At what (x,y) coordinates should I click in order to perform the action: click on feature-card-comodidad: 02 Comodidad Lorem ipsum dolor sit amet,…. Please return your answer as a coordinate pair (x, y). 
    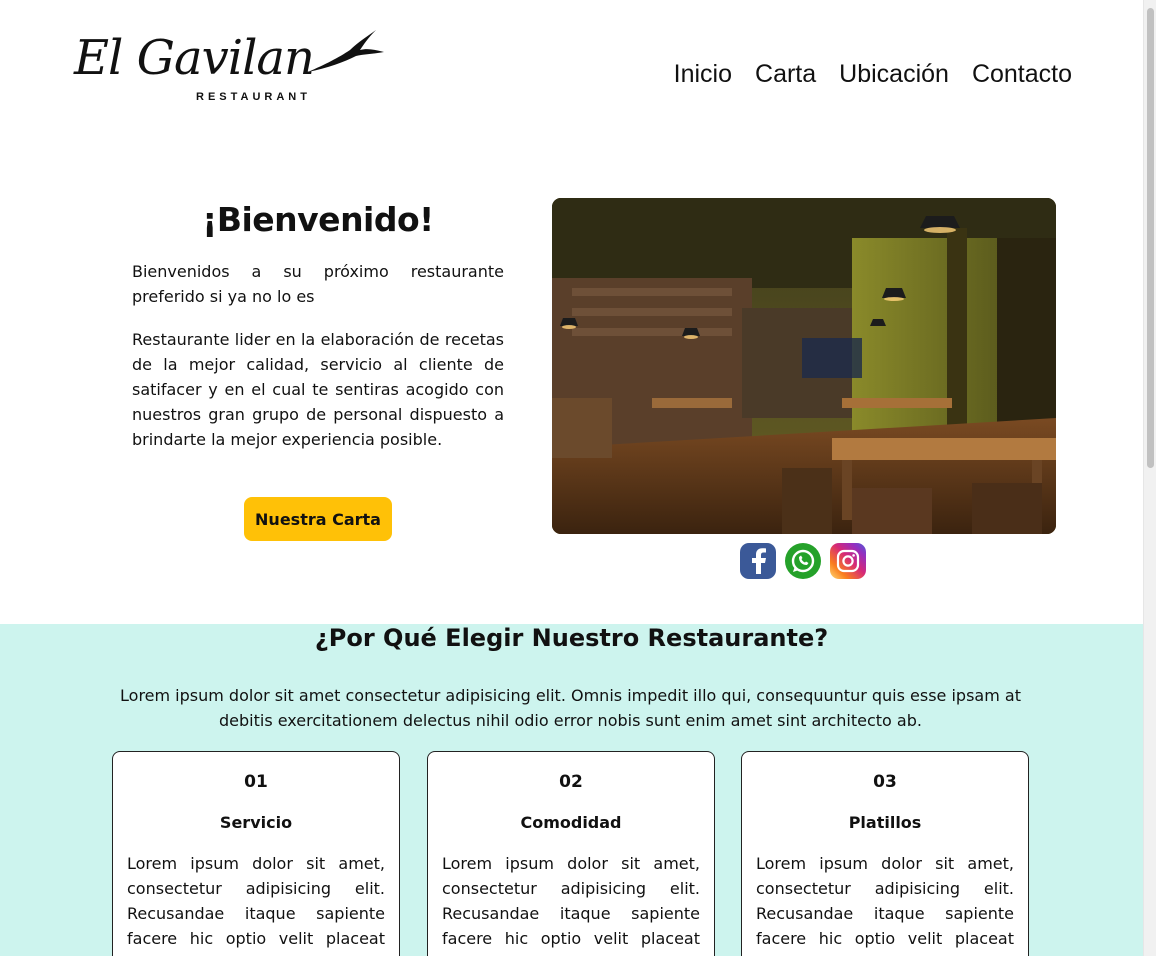
    Looking at the image, I should click on (571, 853).